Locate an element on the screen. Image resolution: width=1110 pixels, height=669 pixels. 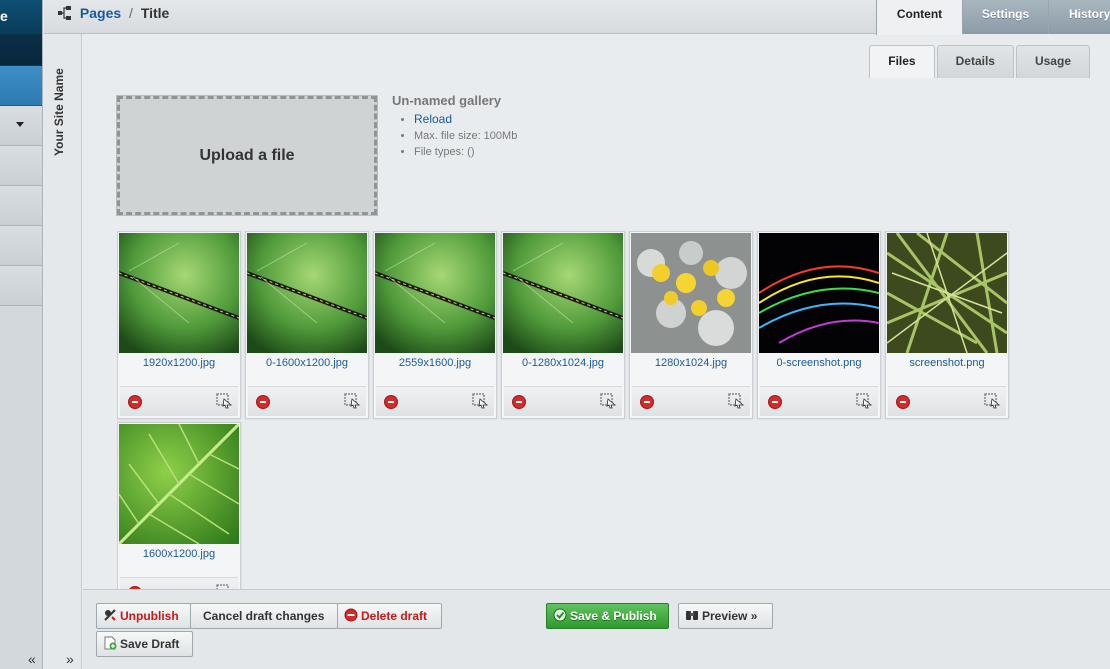
breadcrumb: Pages / Title is located at coordinates (113, 17).